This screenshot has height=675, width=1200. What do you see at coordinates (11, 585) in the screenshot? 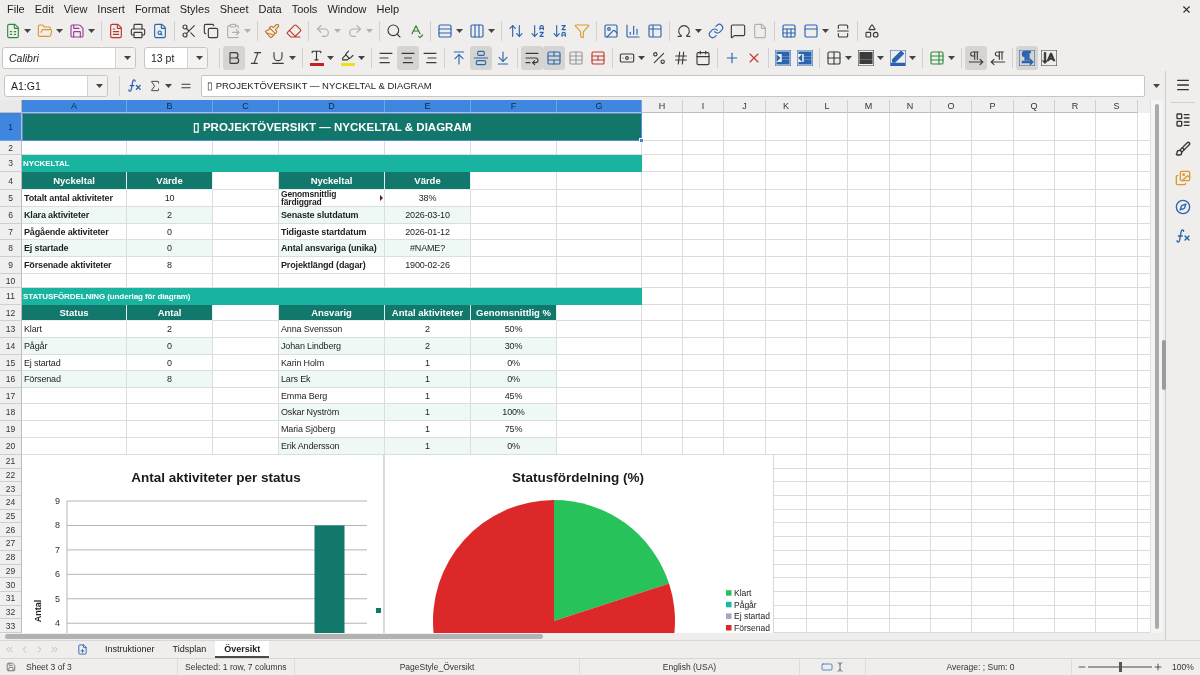
I see `row-header: 30` at bounding box center [11, 585].